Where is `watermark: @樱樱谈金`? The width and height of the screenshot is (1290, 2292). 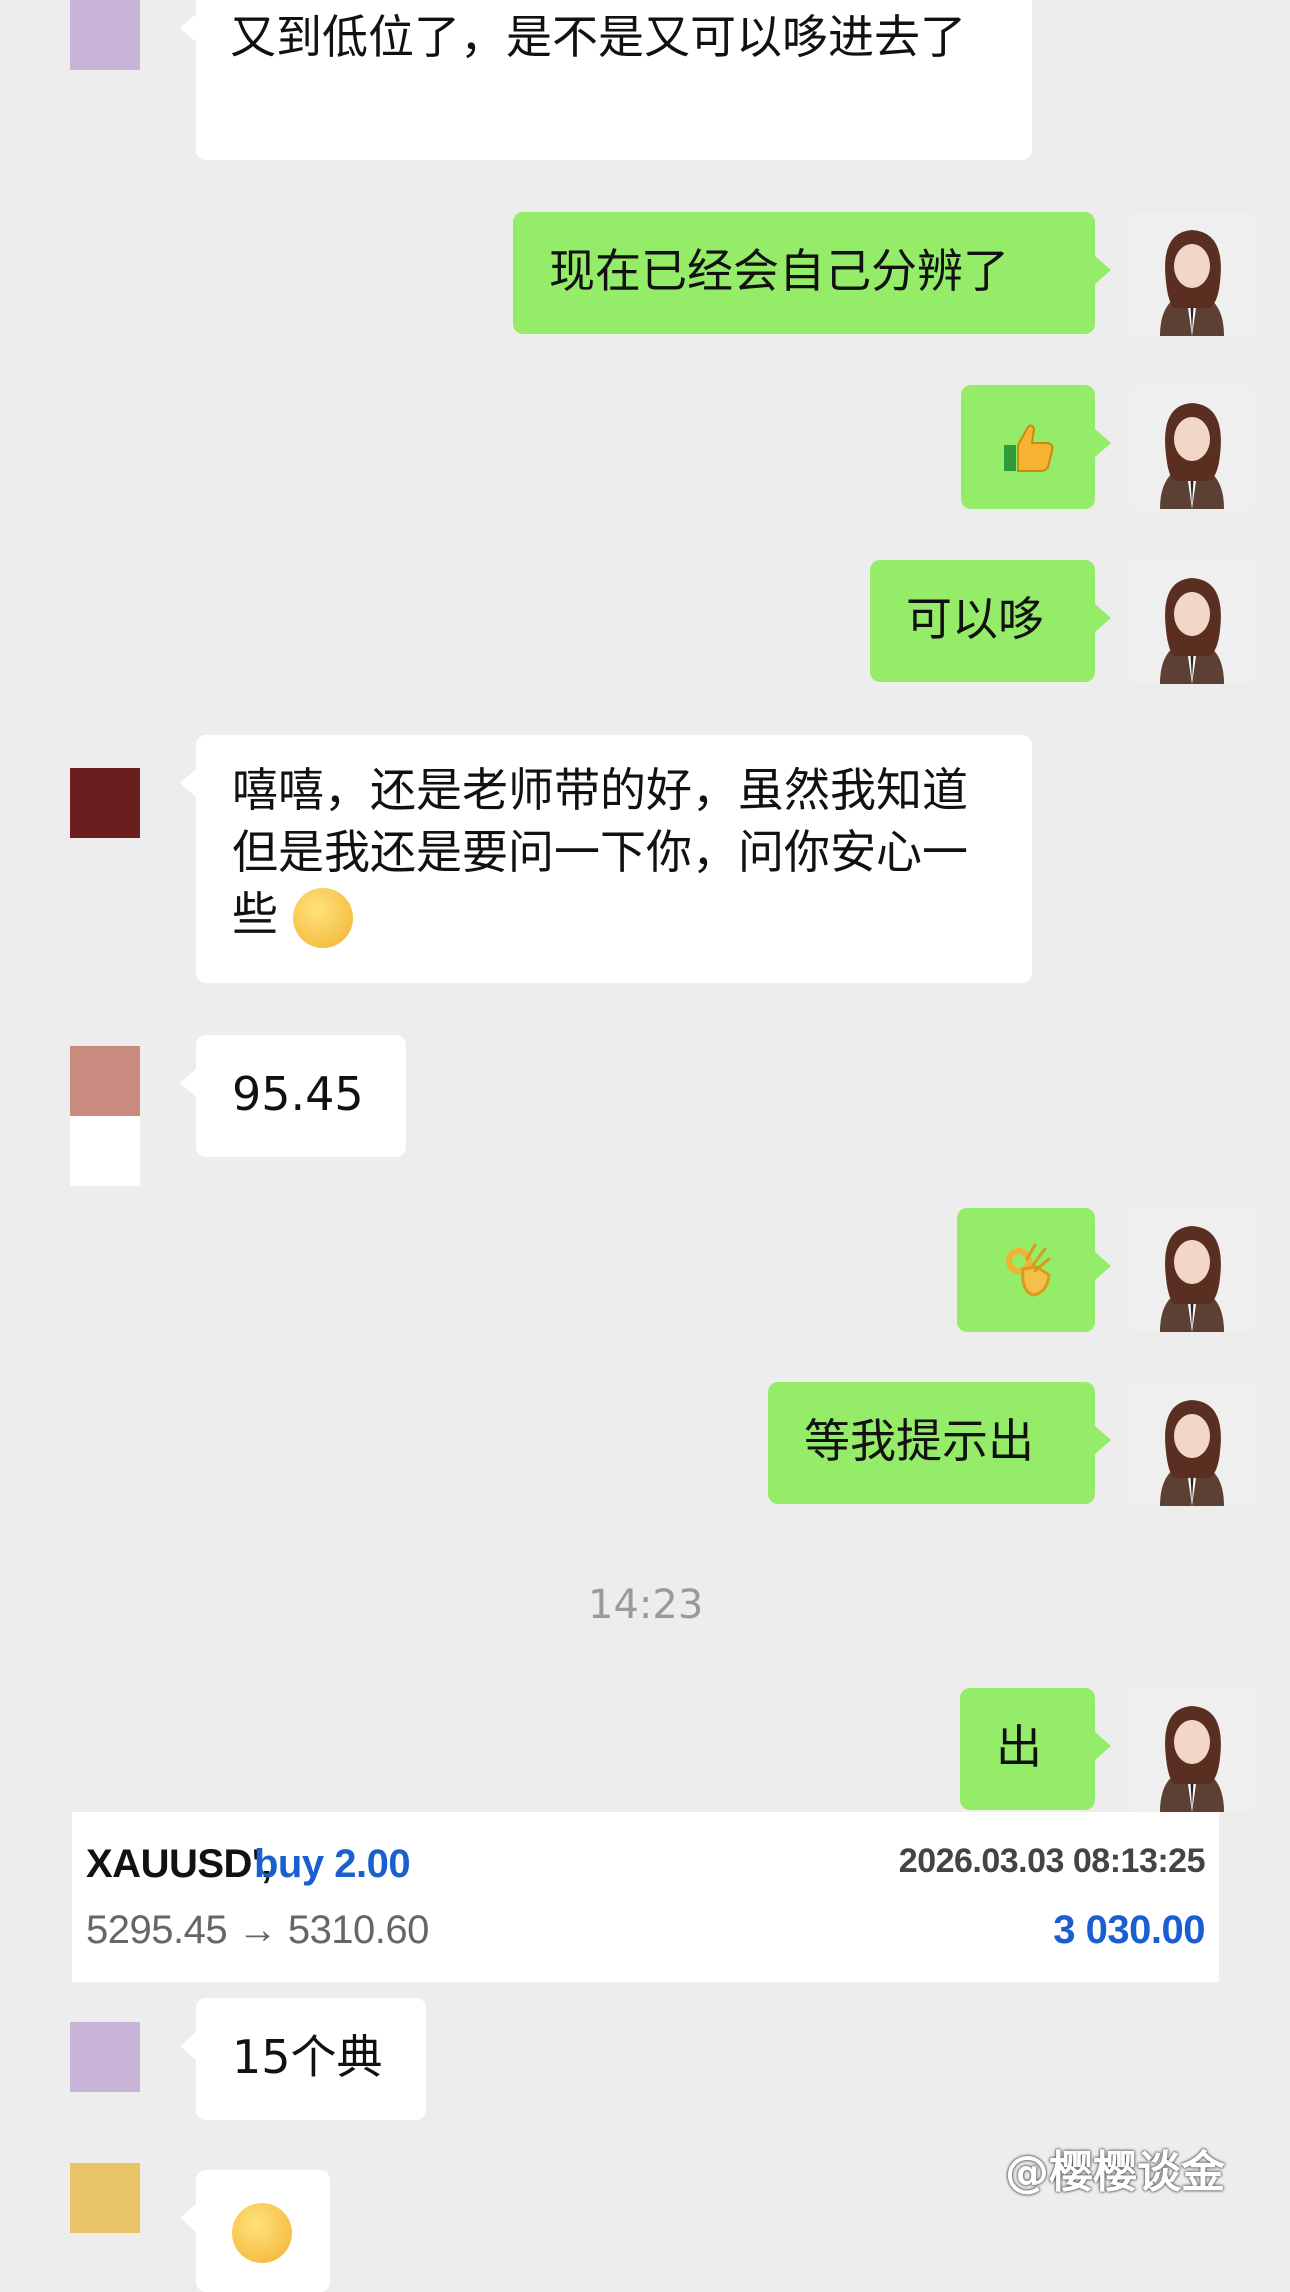
watermark: @樱樱谈金 is located at coordinates (1115, 2168).